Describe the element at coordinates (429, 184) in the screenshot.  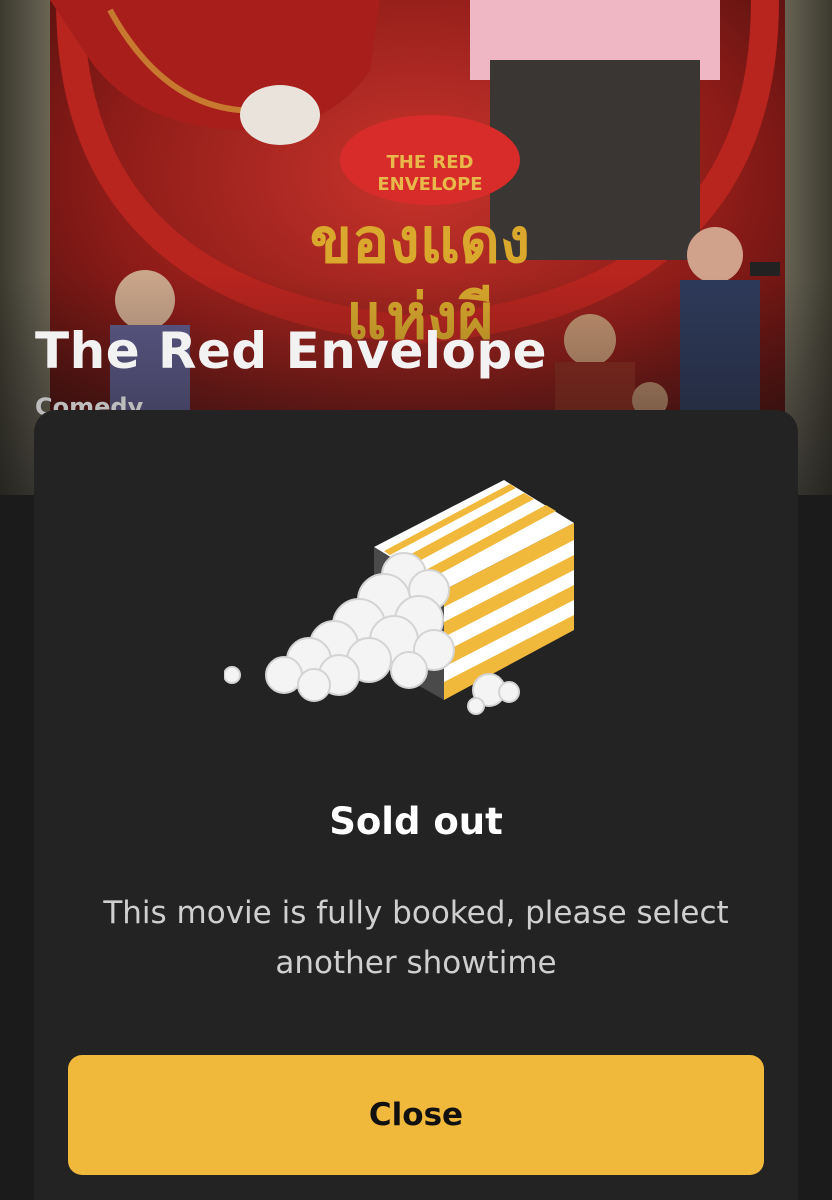
I see `poster-title-en-2: ENVELOPE` at that location.